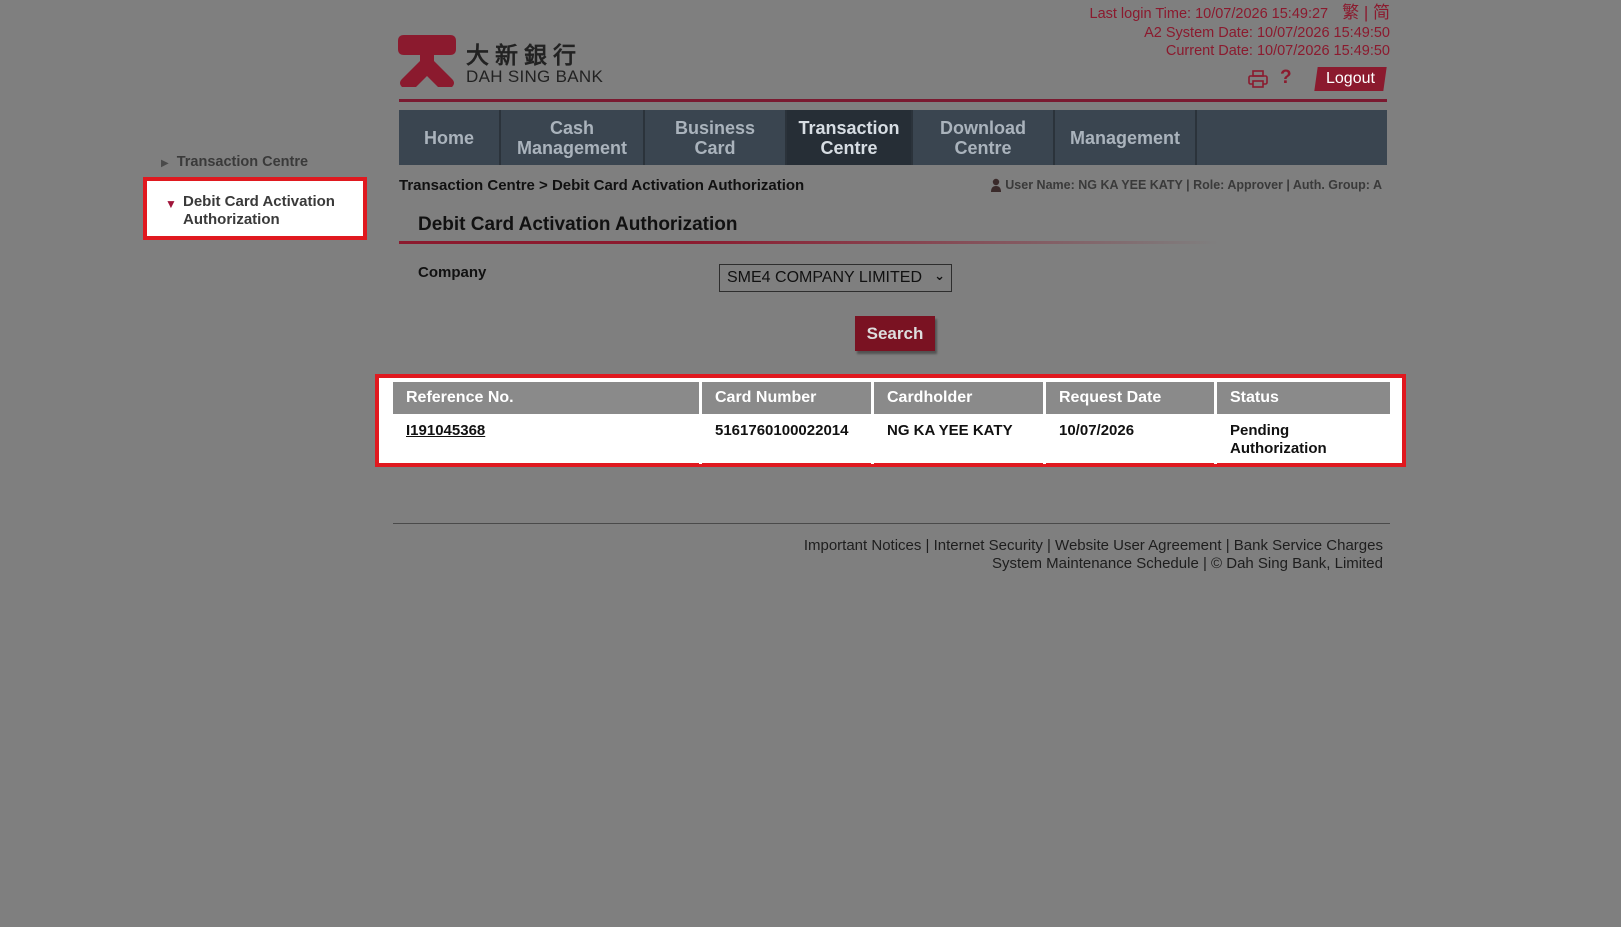 This screenshot has height=927, width=1621. I want to click on company-label: Company, so click(452, 272).